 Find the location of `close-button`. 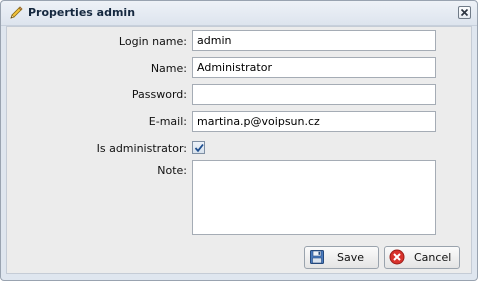

close-button is located at coordinates (464, 12).